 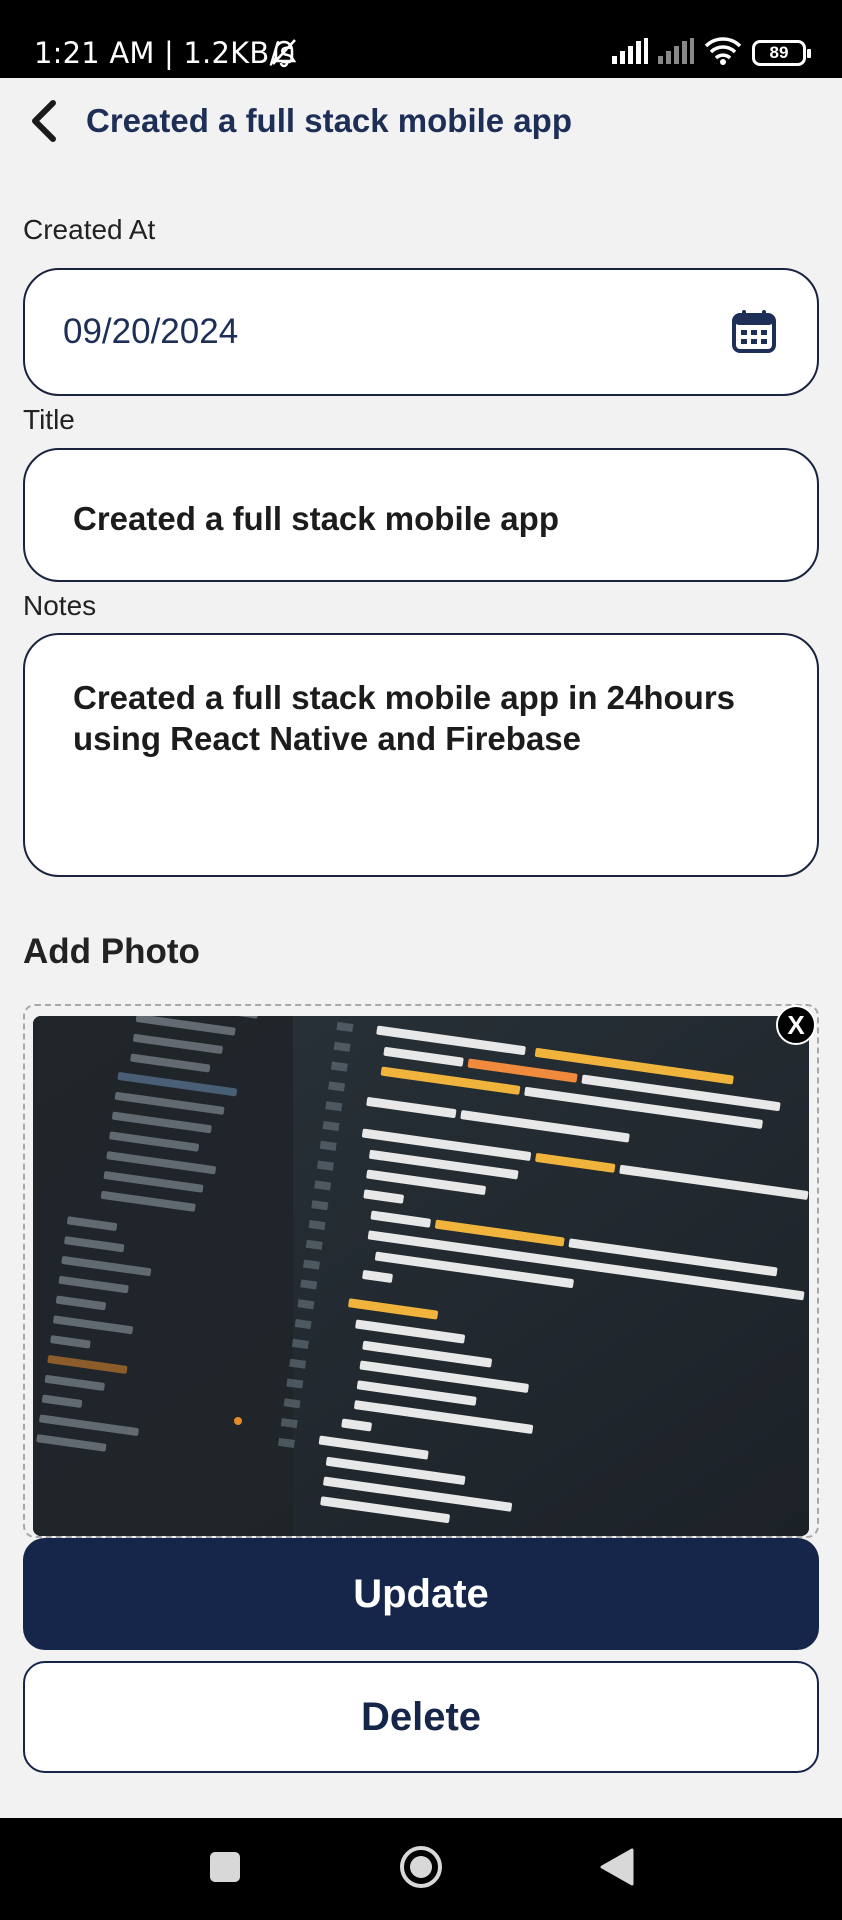 I want to click on date-field: 09/20/2024, so click(x=421, y=332).